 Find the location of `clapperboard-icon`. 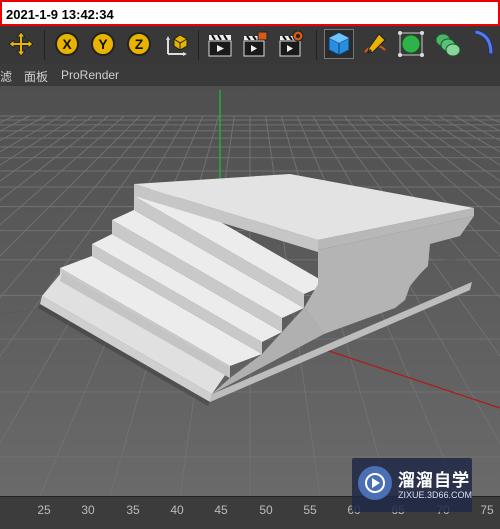

clapperboard-icon is located at coordinates (220, 45).